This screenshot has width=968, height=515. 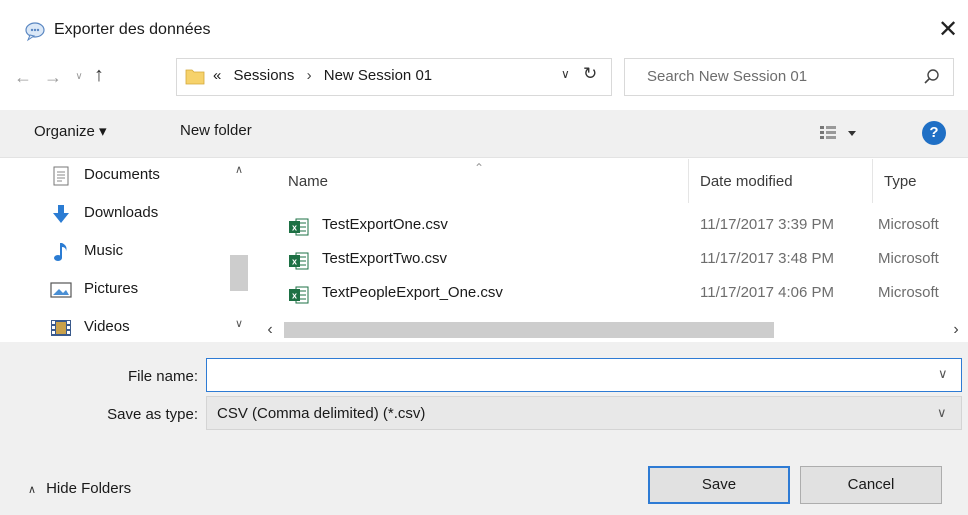 I want to click on hide-folders-button: ∧ Hide Folders, so click(x=79, y=488).